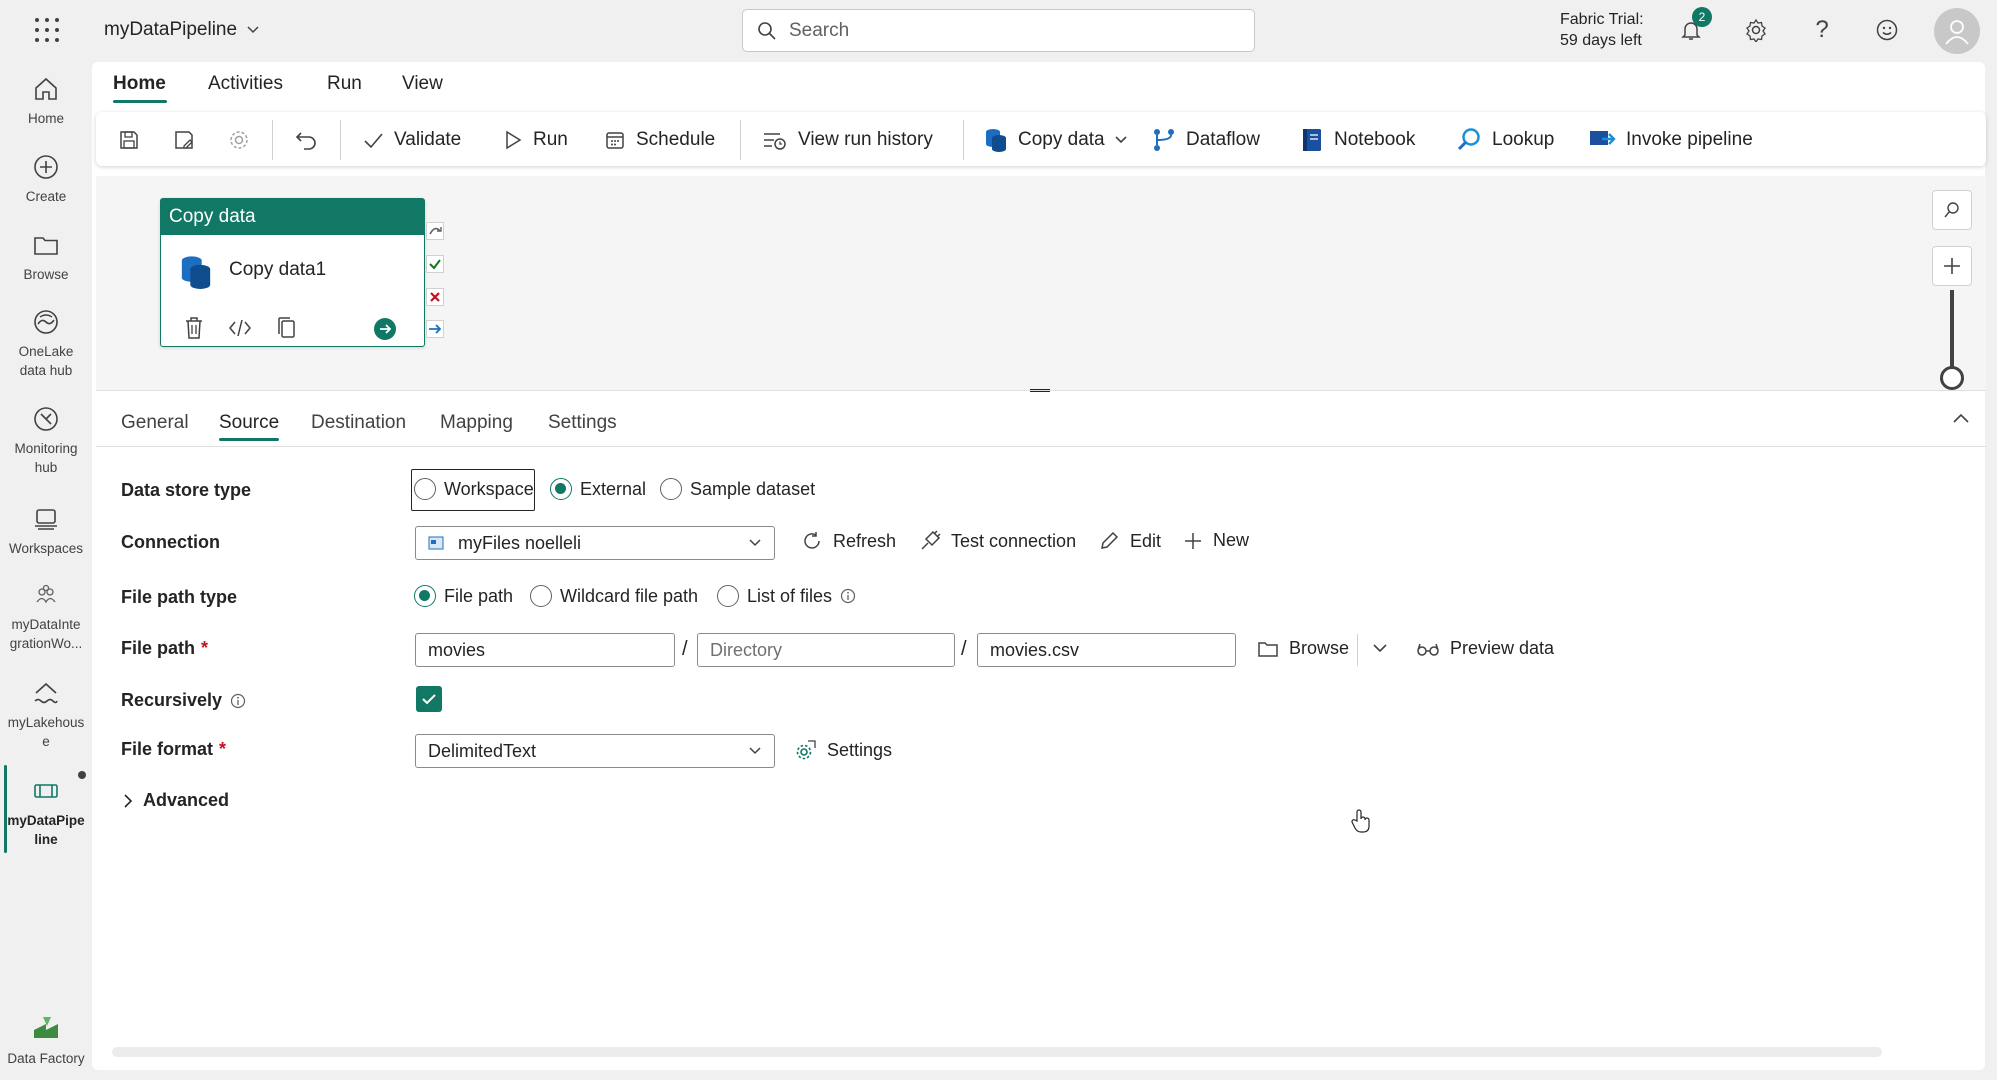  I want to click on panel-divider, so click(1041, 390).